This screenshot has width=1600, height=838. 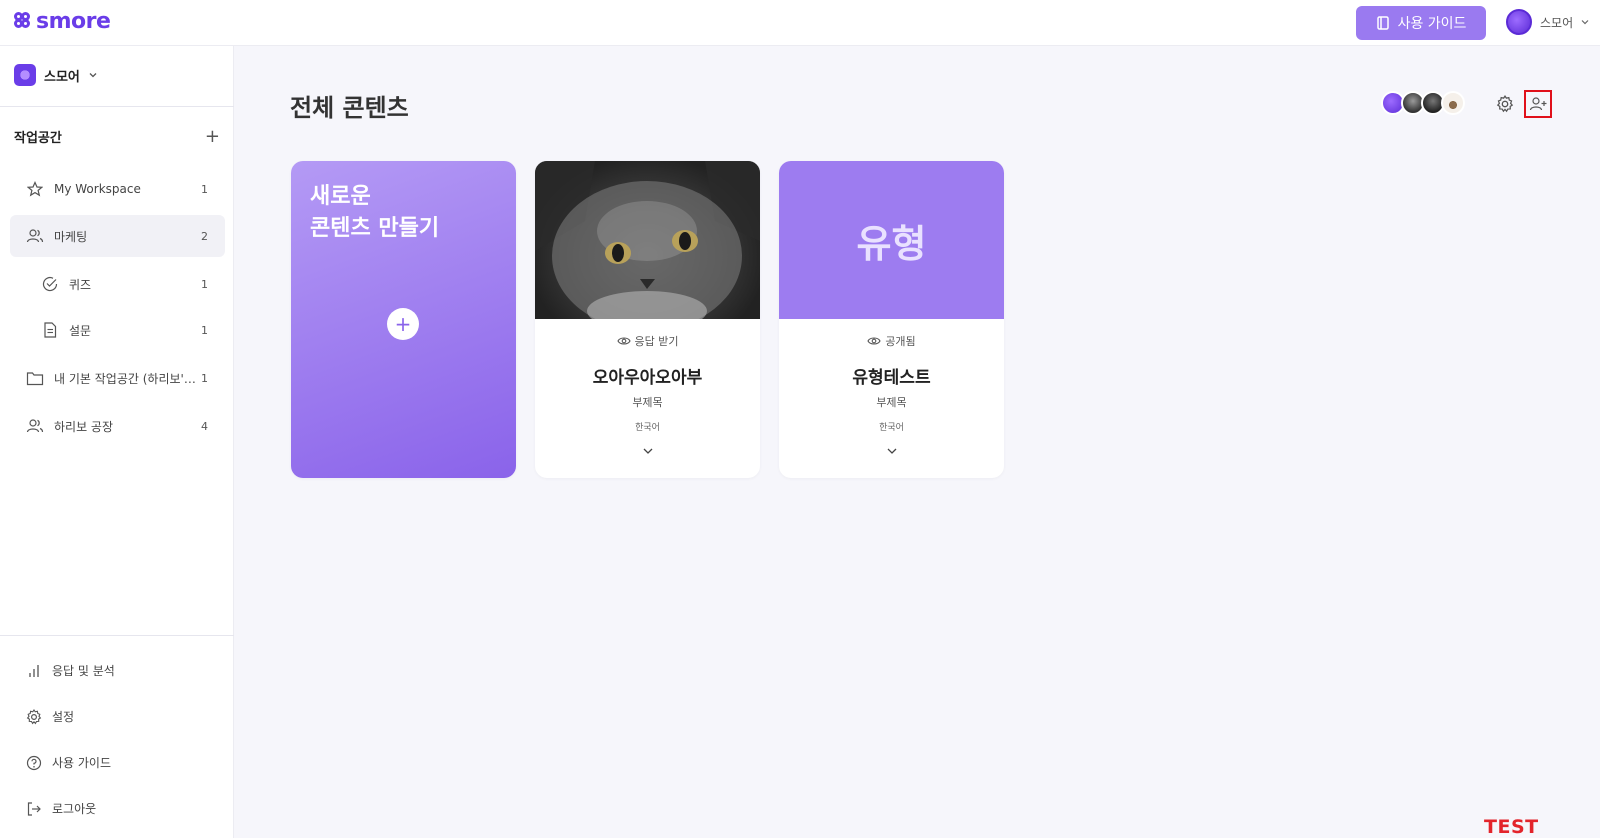 I want to click on card-title: 오아우아오아부, so click(x=647, y=378).